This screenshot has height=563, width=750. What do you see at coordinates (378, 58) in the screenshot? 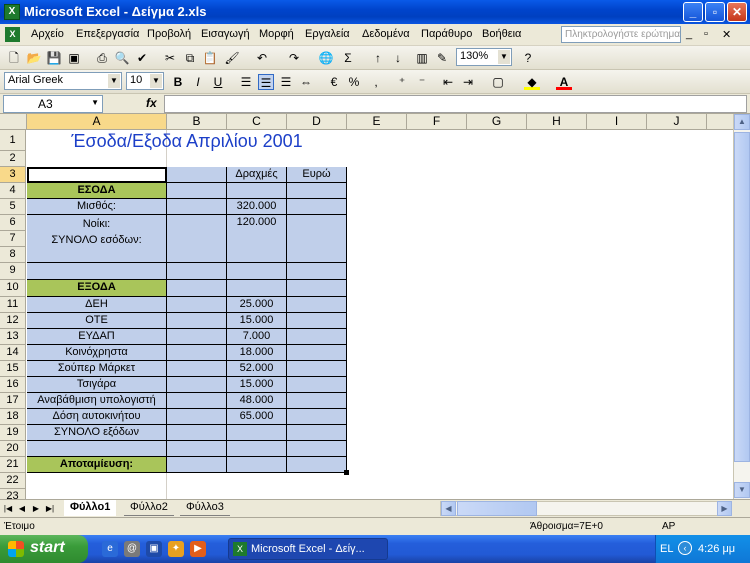
I see `sort-ascending-icon: ↑` at bounding box center [378, 58].